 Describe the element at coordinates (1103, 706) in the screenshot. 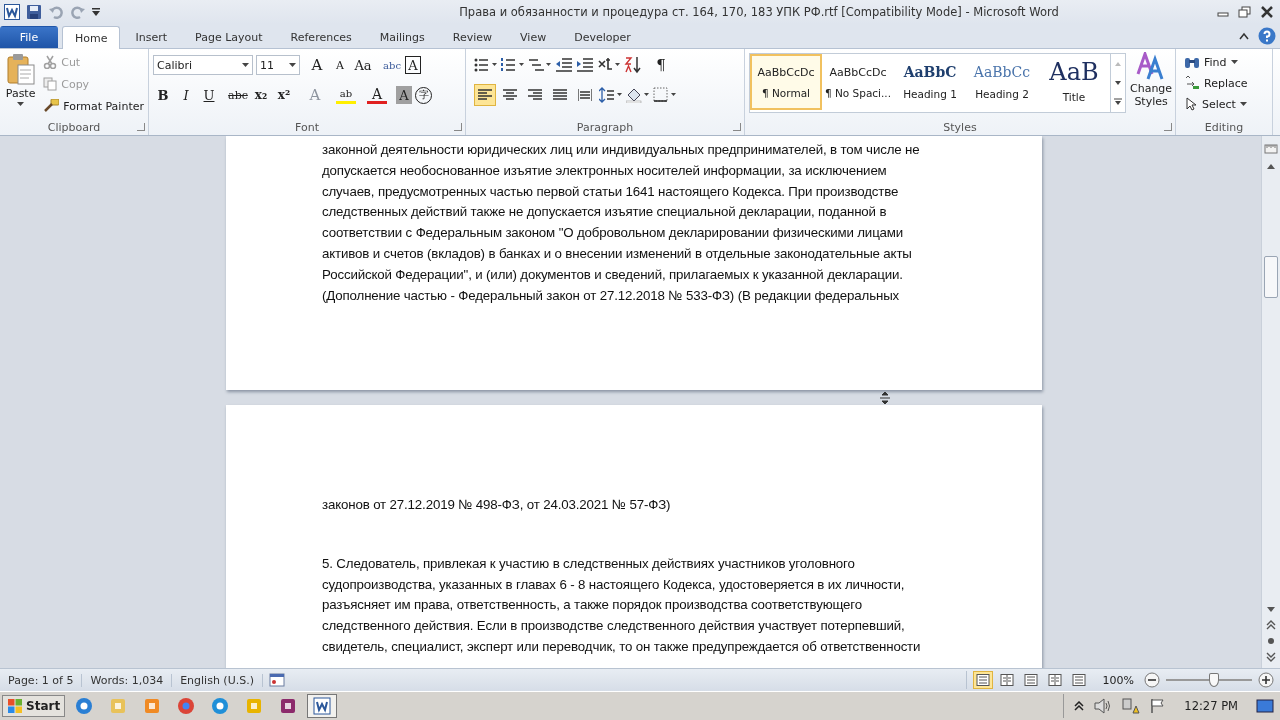

I see `speaker-icon` at that location.